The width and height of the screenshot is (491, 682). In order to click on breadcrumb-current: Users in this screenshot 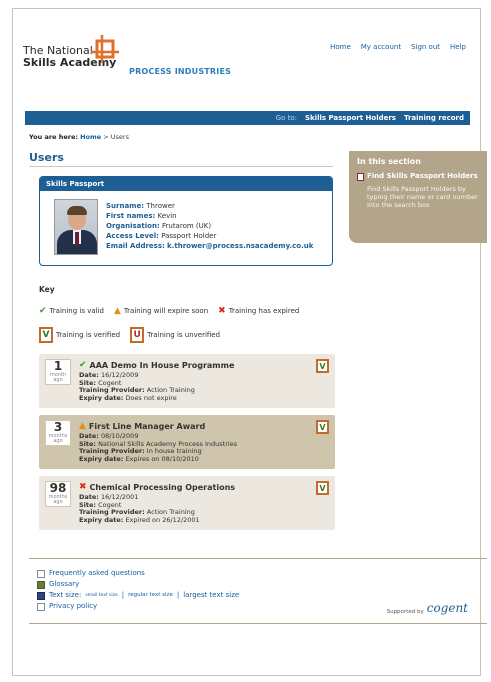, I will do `click(119, 137)`.